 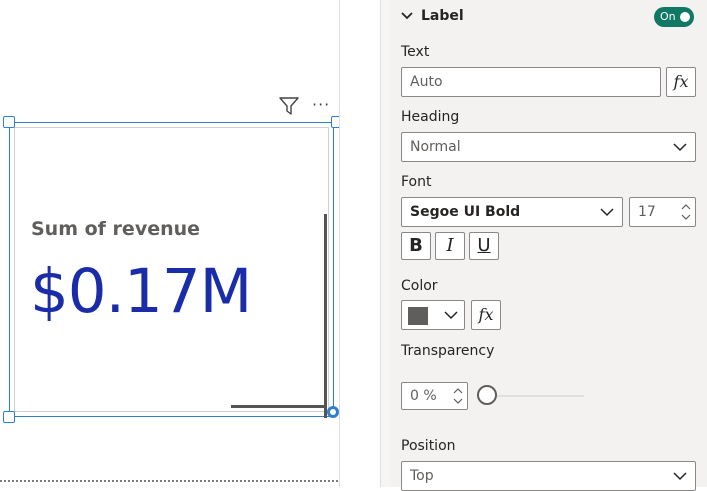 I want to click on card-shadow-right, so click(x=325, y=316).